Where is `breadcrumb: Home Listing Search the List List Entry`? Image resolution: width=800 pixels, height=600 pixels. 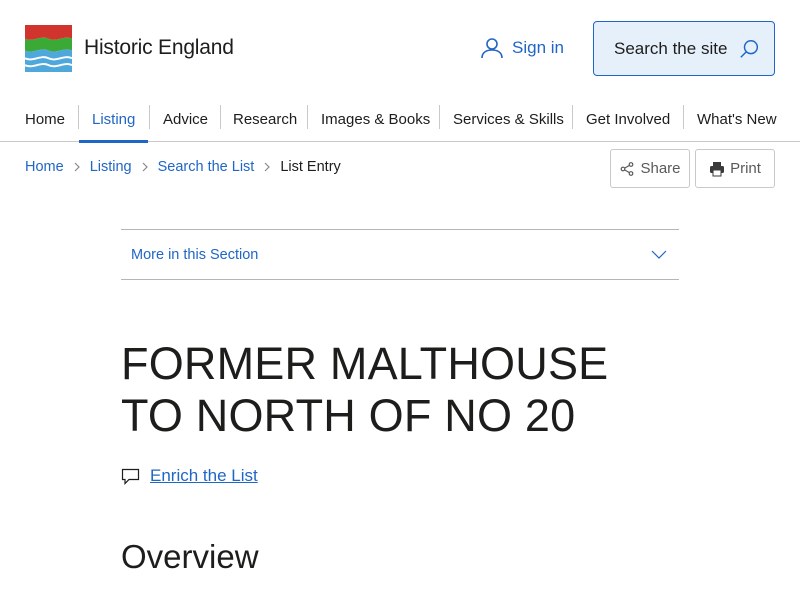
breadcrumb: Home Listing Search the List List Entry is located at coordinates (183, 167).